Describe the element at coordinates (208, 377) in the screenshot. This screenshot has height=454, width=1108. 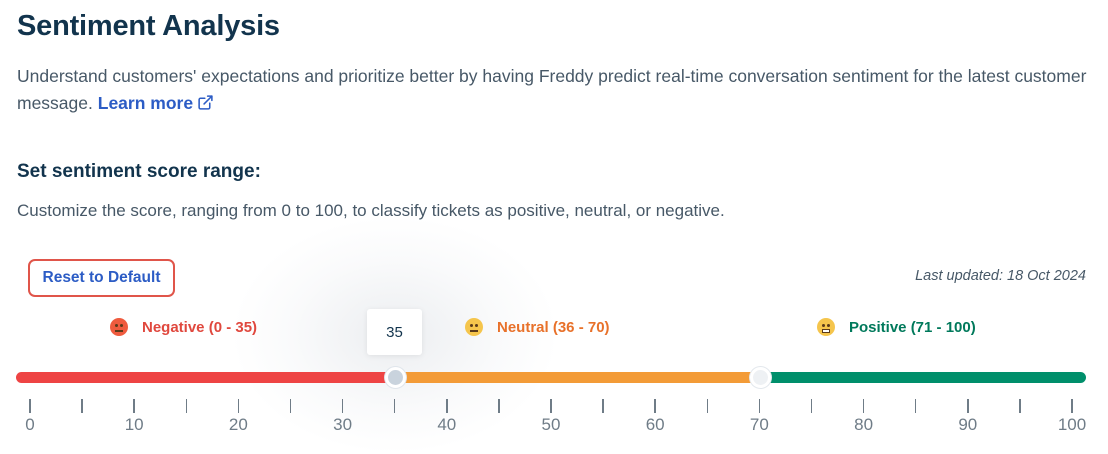
I see `negative-track-segment` at that location.